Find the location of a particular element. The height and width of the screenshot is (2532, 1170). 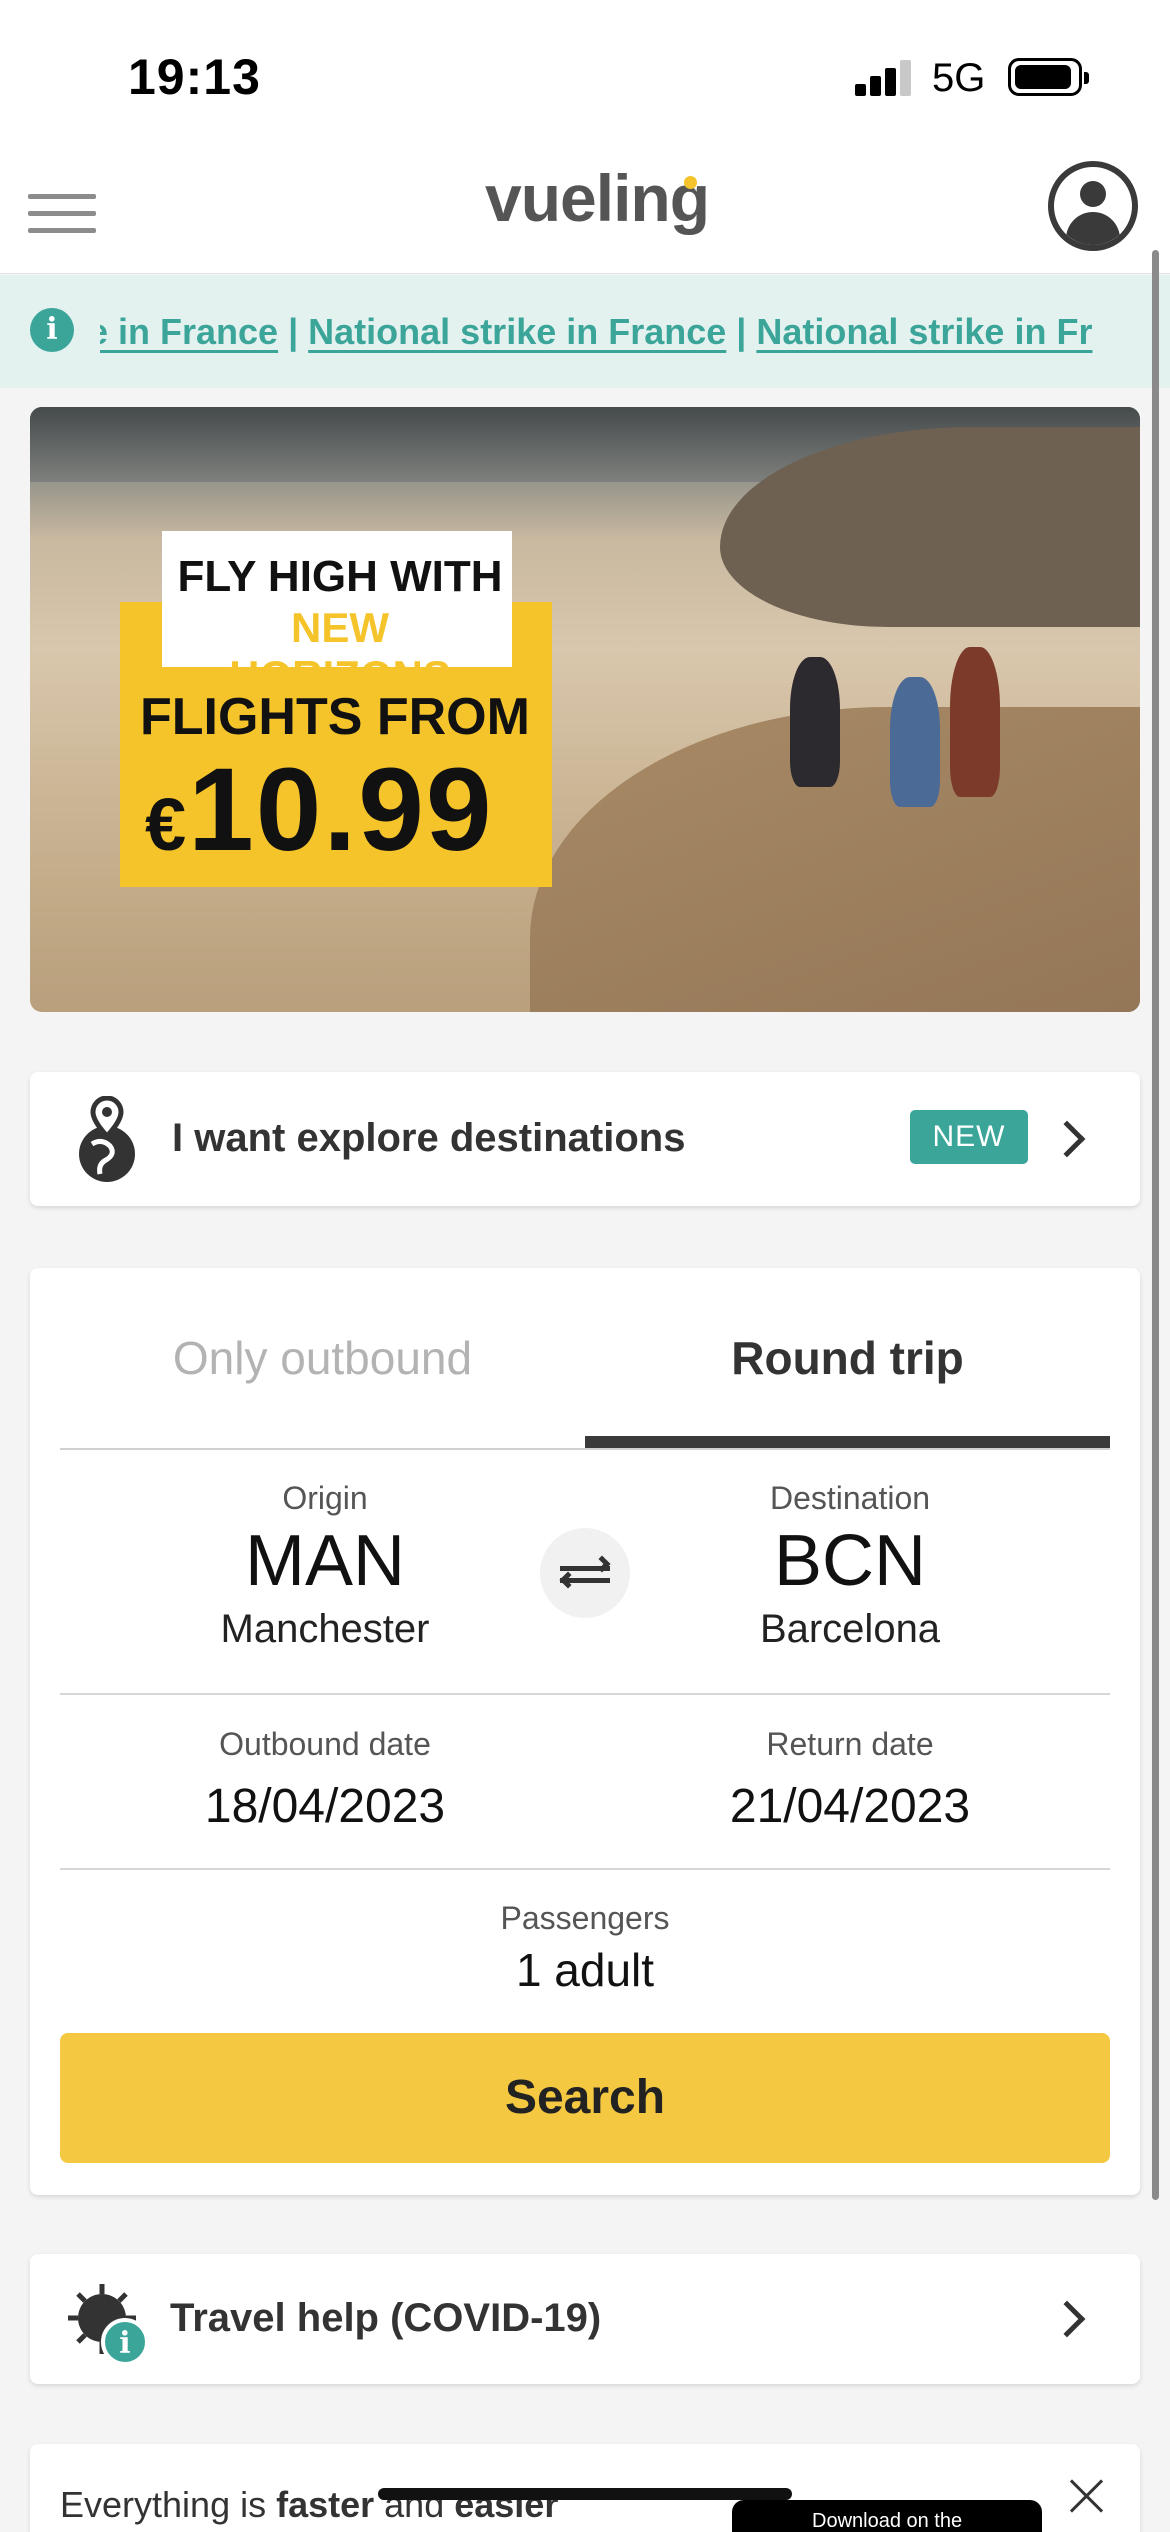

explore-label: I want explore destinations is located at coordinates (429, 1138).